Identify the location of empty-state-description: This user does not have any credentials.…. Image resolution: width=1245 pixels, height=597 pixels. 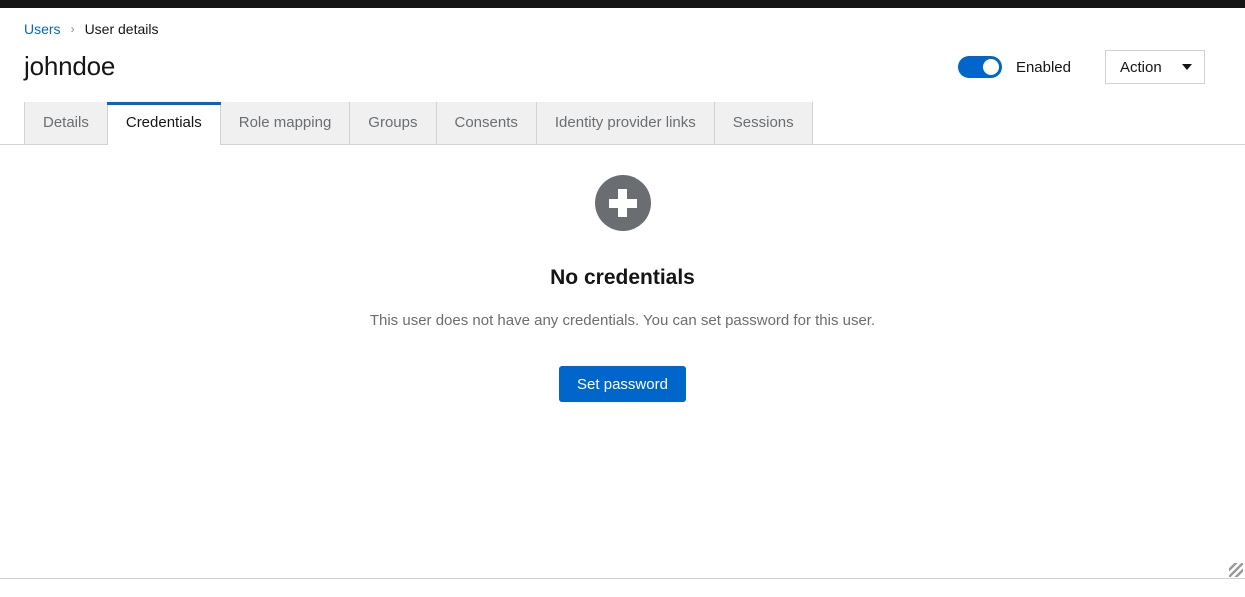
(622, 320).